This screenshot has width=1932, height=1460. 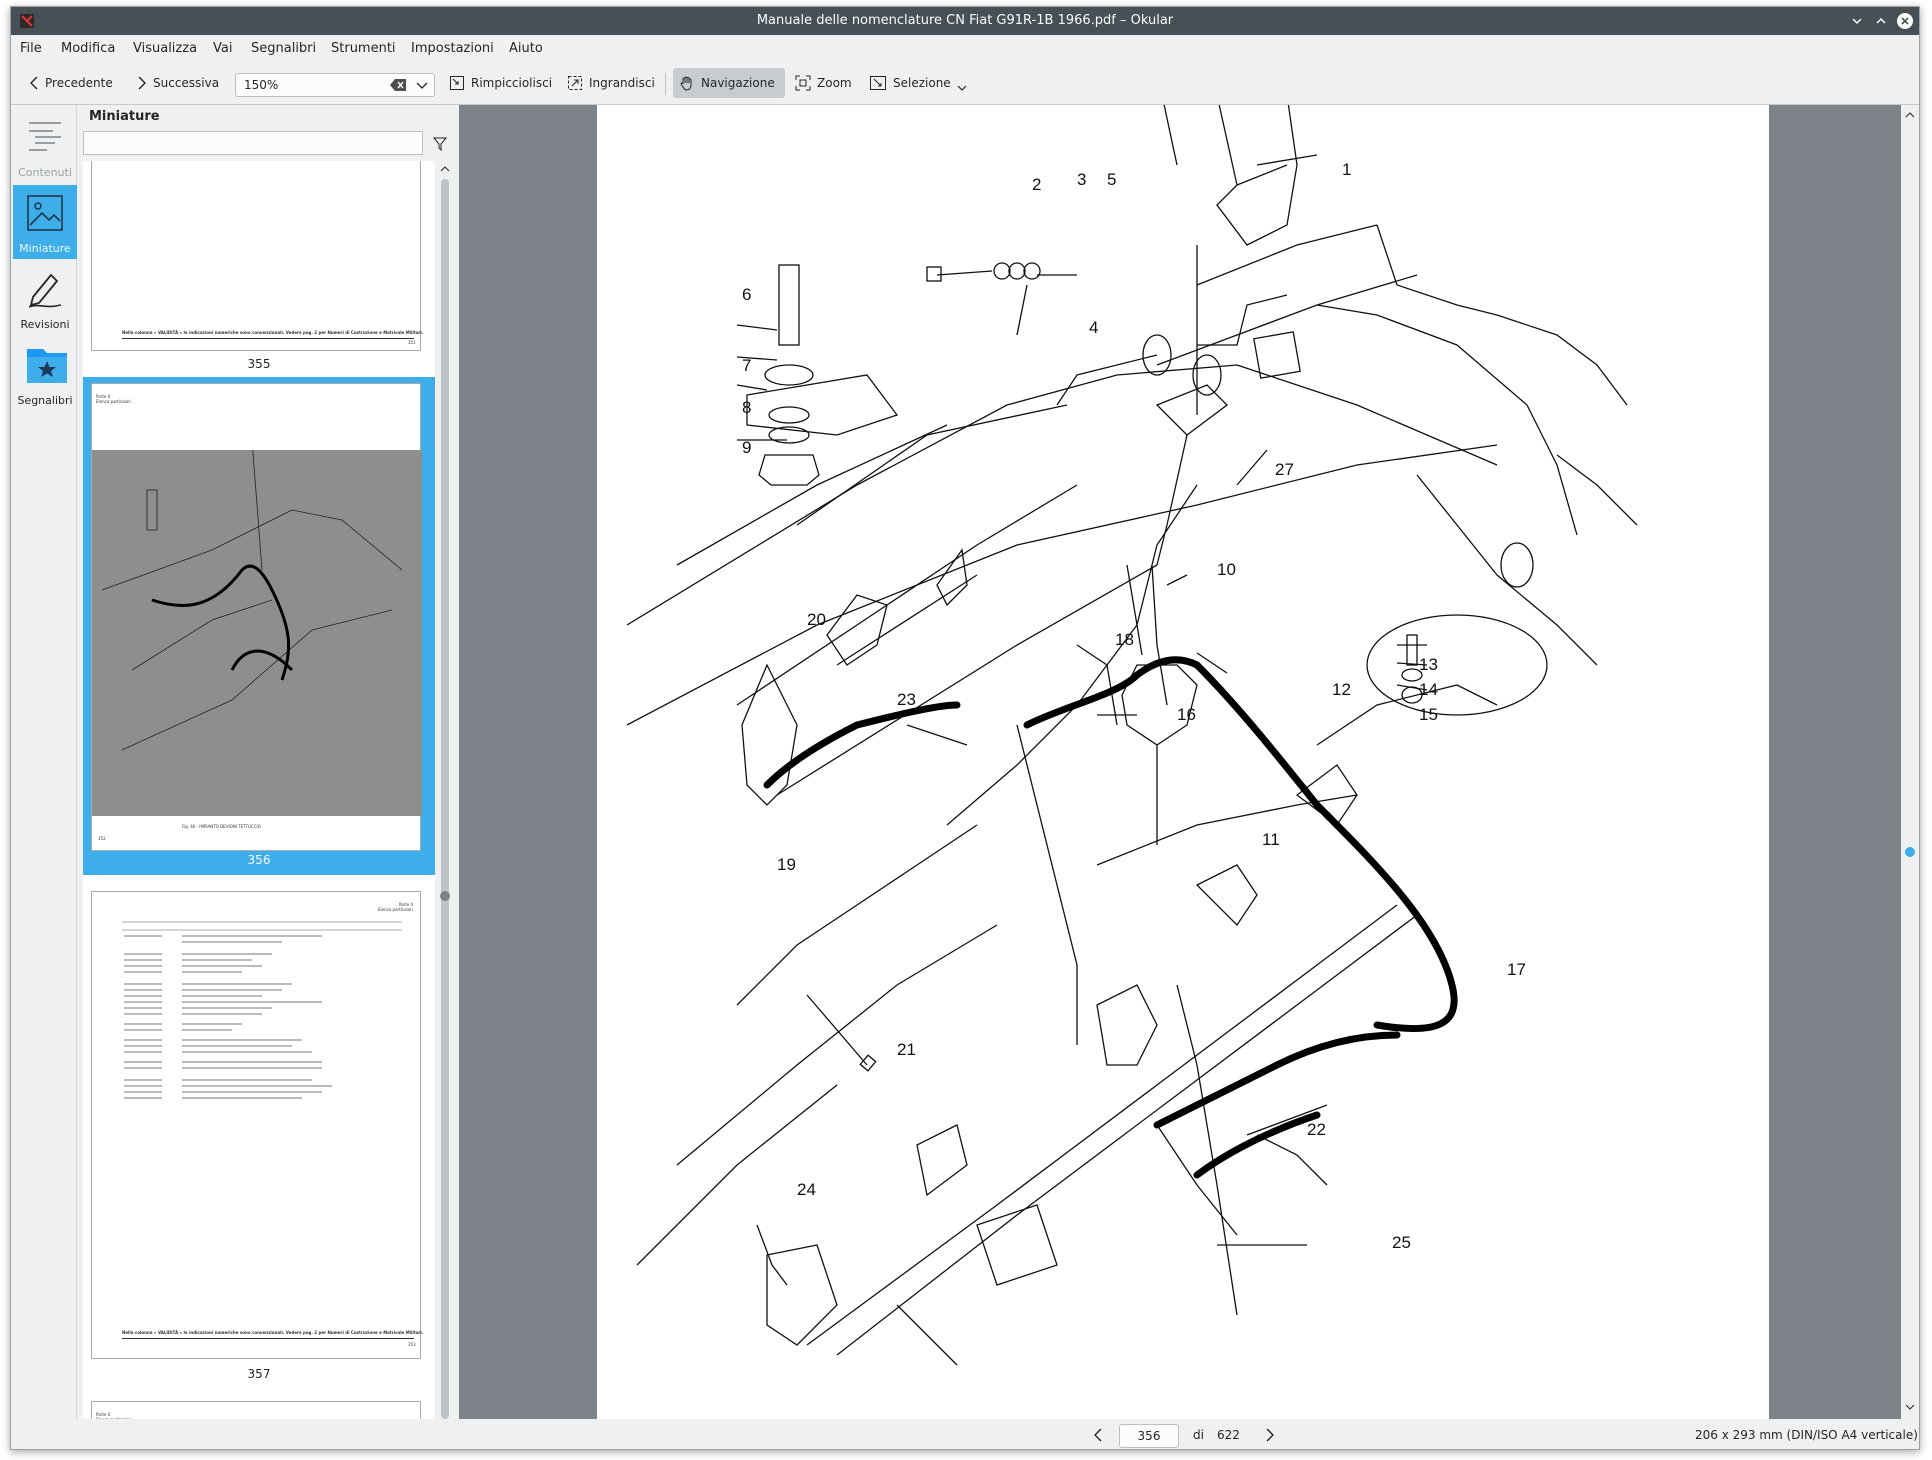 I want to click on menu-strumenti: Strumenti, so click(x=363, y=48).